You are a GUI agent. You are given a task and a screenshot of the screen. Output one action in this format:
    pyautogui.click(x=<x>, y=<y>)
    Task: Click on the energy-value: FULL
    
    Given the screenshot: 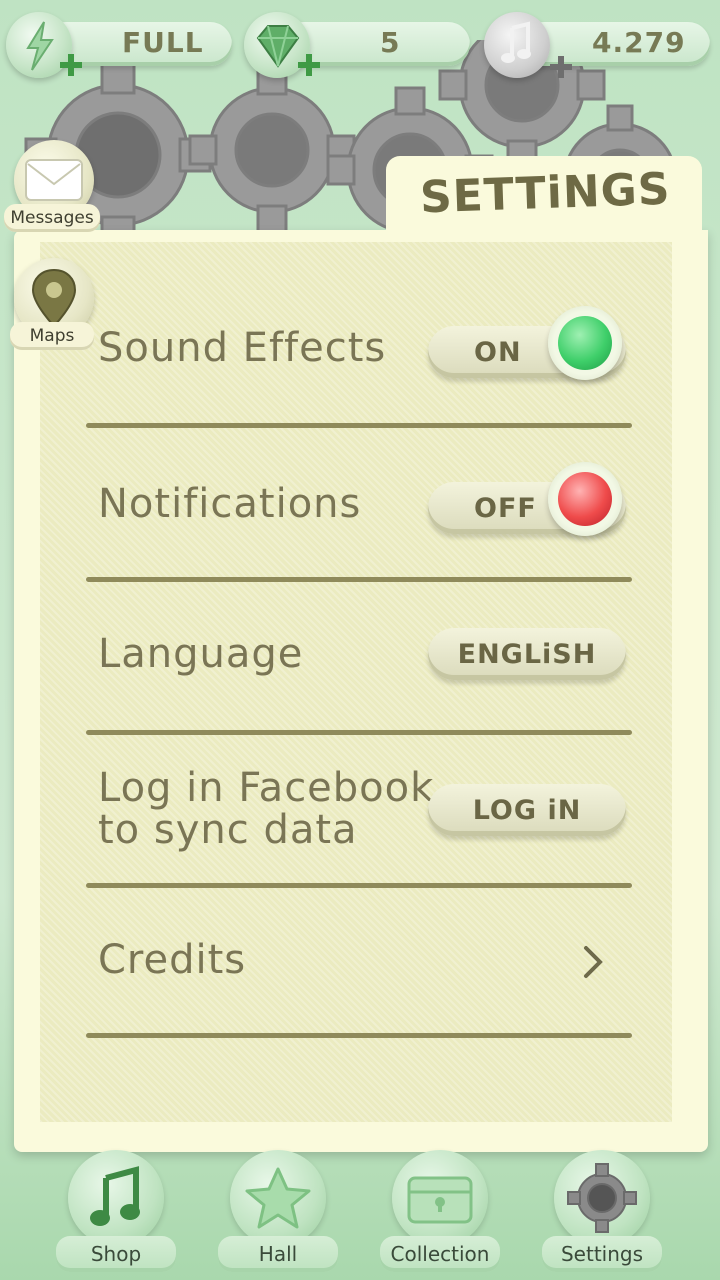 What is the action you would take?
    pyautogui.click(x=163, y=42)
    